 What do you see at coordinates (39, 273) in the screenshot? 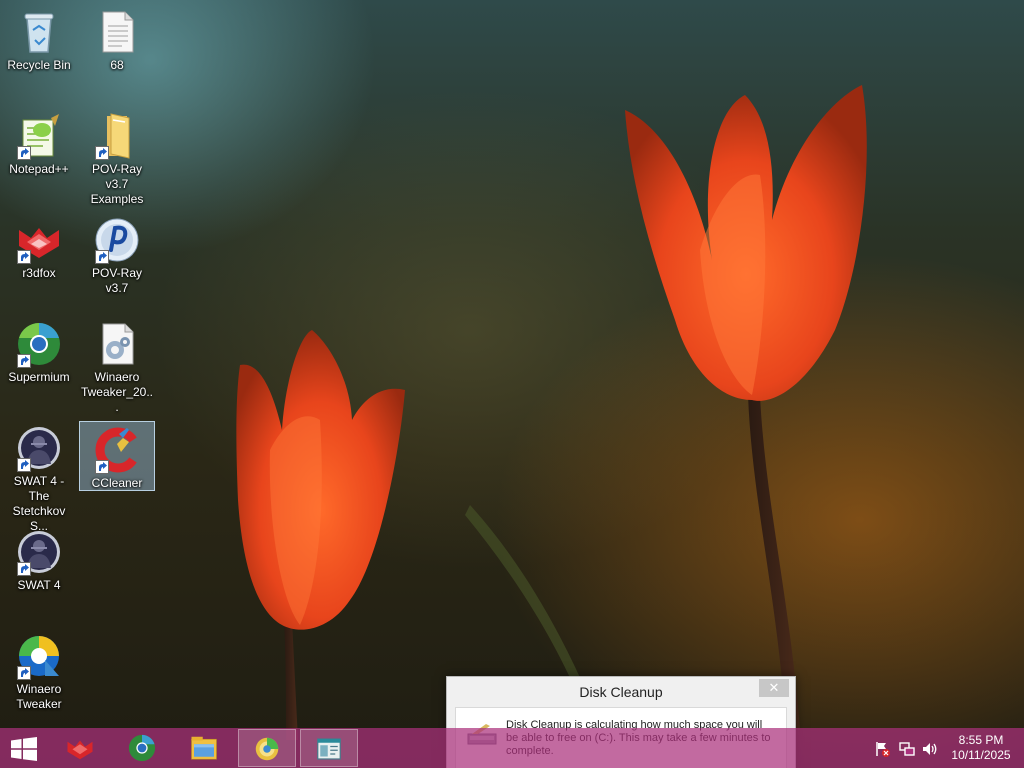
I see `icon-label: r3dfox` at bounding box center [39, 273].